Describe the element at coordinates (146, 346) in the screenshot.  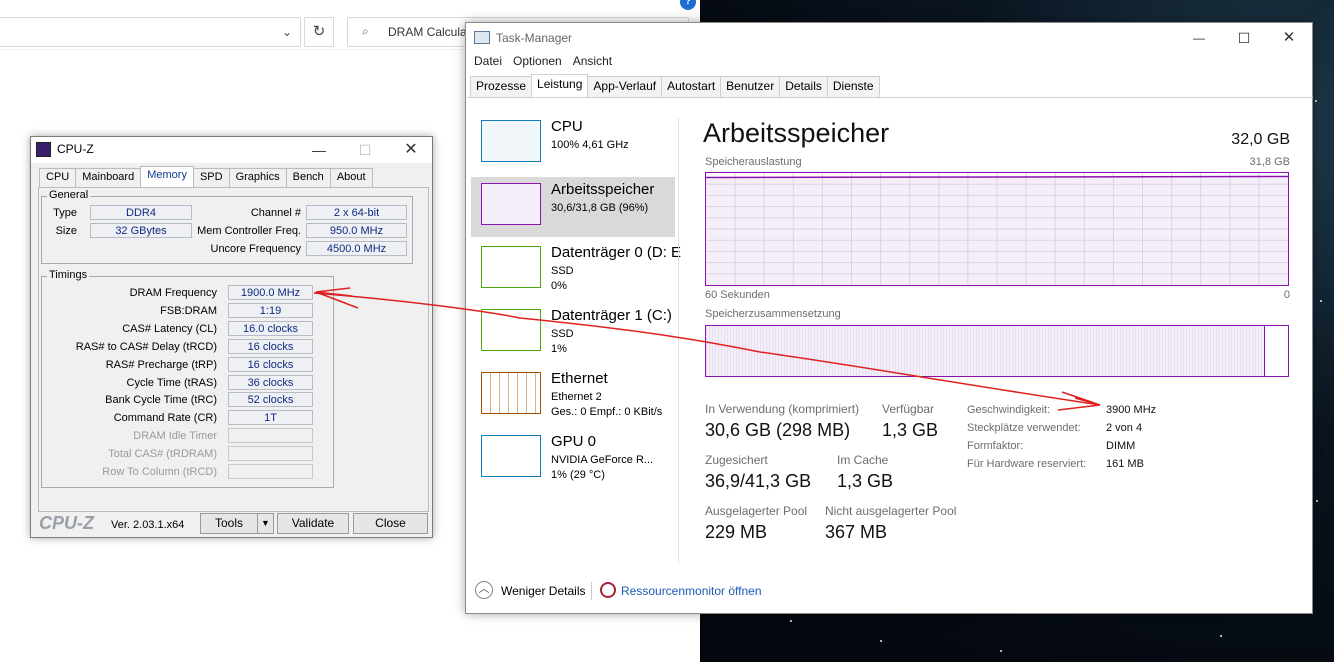
I see `timing-label: RAS# to CAS# Delay (tRCD)` at that location.